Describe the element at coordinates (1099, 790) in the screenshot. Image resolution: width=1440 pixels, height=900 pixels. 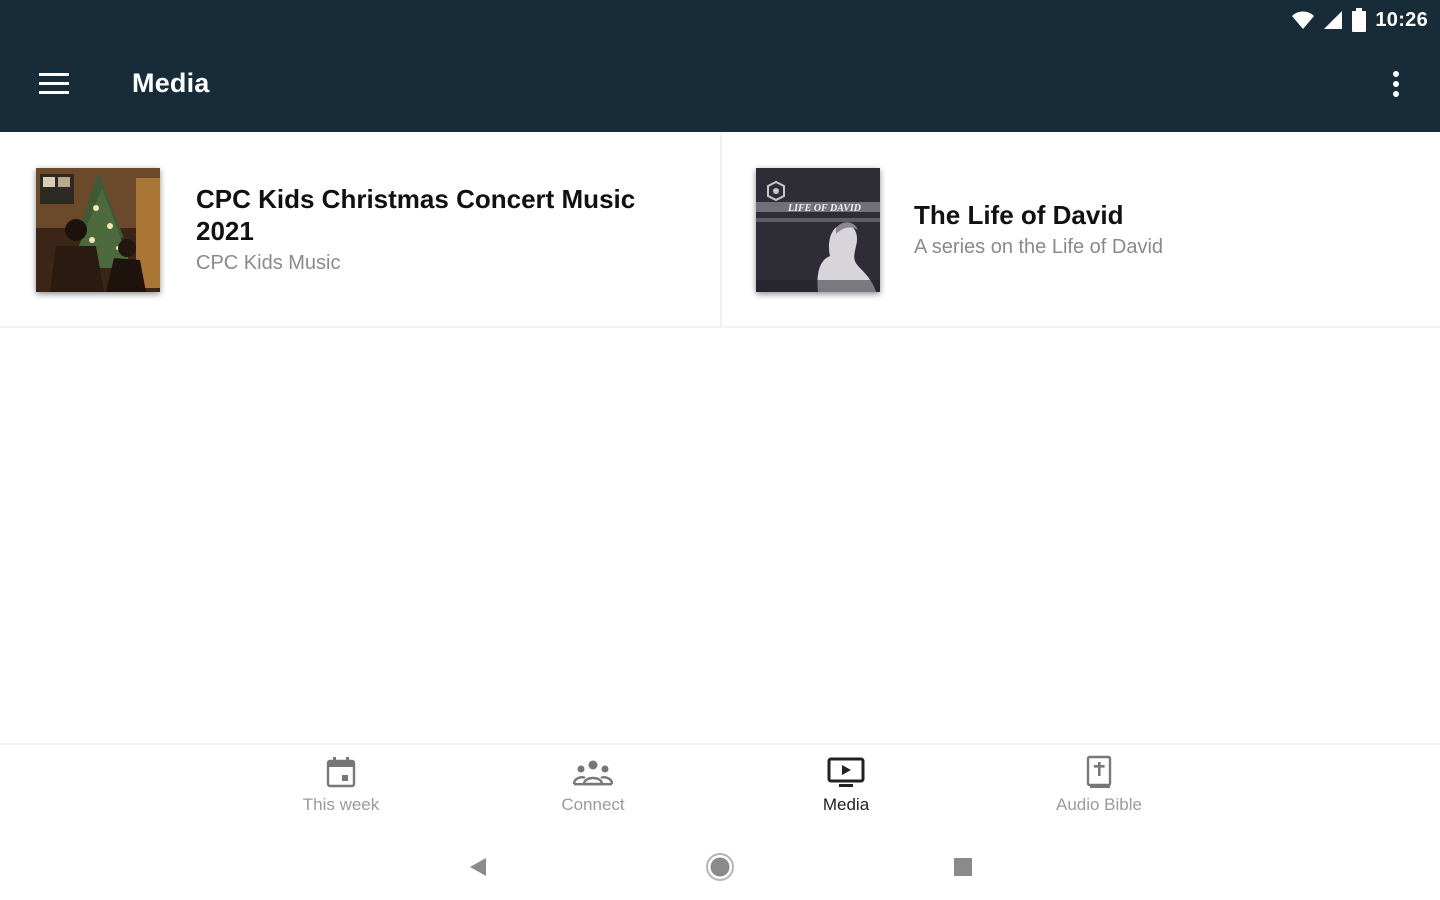
I see `nav-item-audio-bible: Audio Bible` at that location.